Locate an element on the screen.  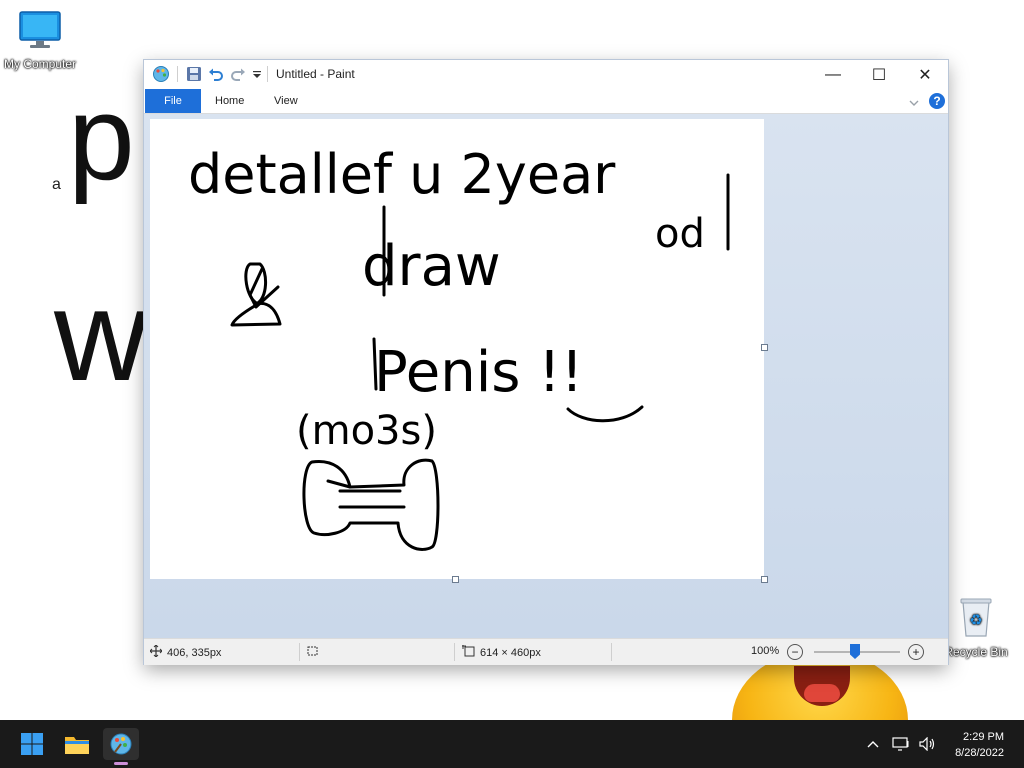
tab-file: File is located at coordinates (173, 101).